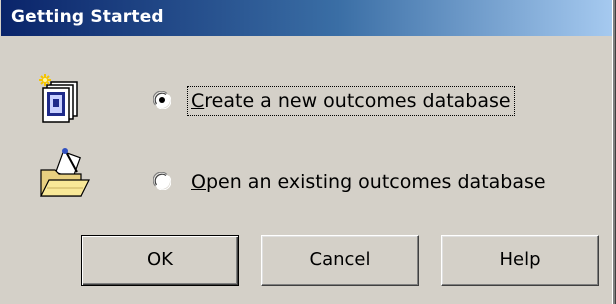 This screenshot has width=616, height=304. Describe the element at coordinates (65, 176) in the screenshot. I see `open-folder-icon` at that location.